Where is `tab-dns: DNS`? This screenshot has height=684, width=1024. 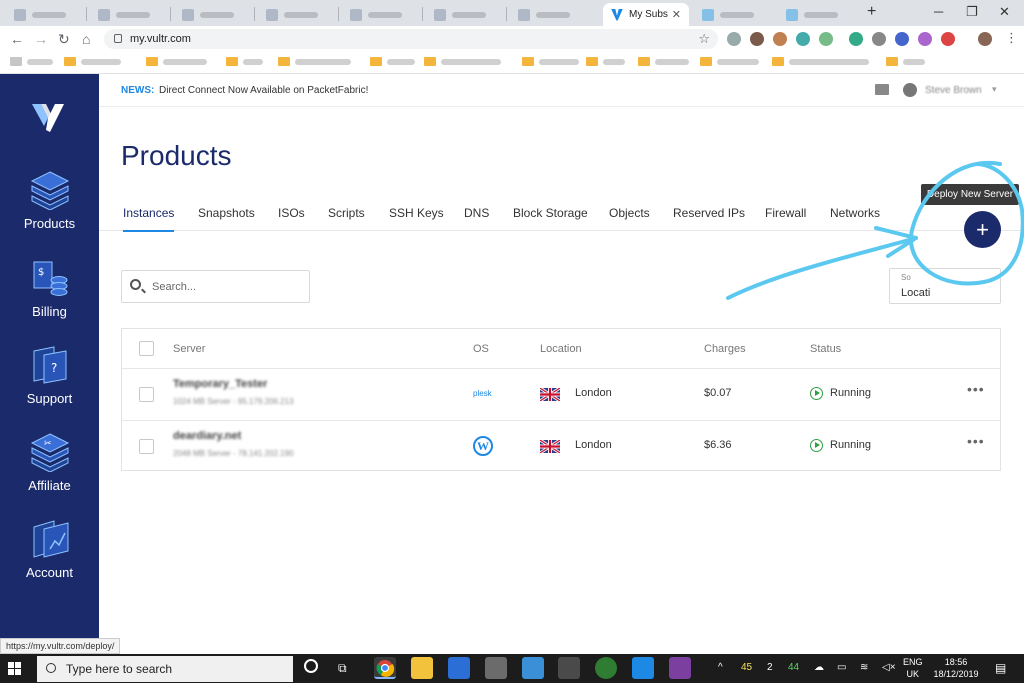 tab-dns: DNS is located at coordinates (476, 213).